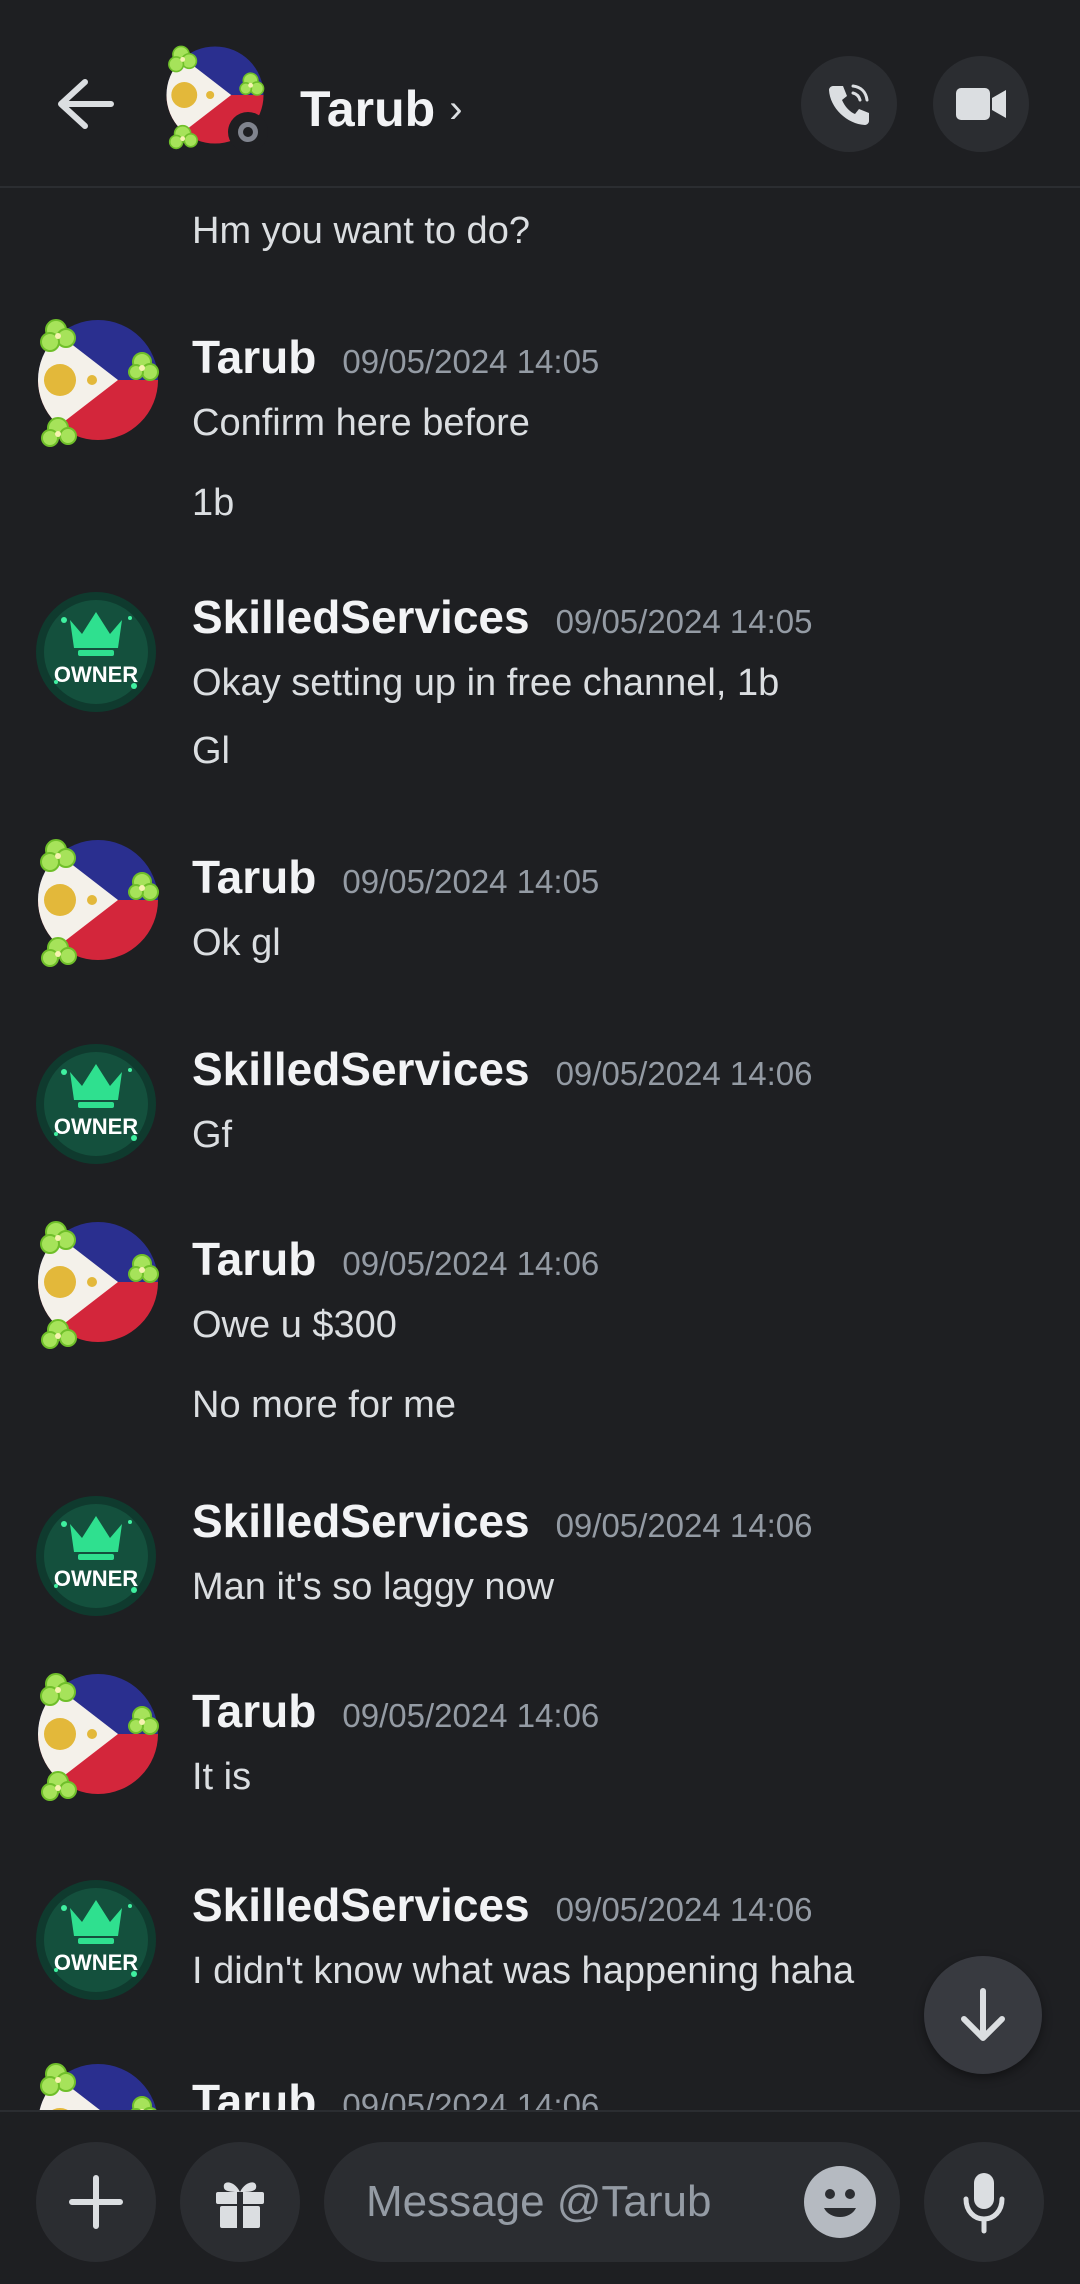 The height and width of the screenshot is (2284, 1080). Describe the element at coordinates (240, 2205) in the screenshot. I see `gift-icon` at that location.